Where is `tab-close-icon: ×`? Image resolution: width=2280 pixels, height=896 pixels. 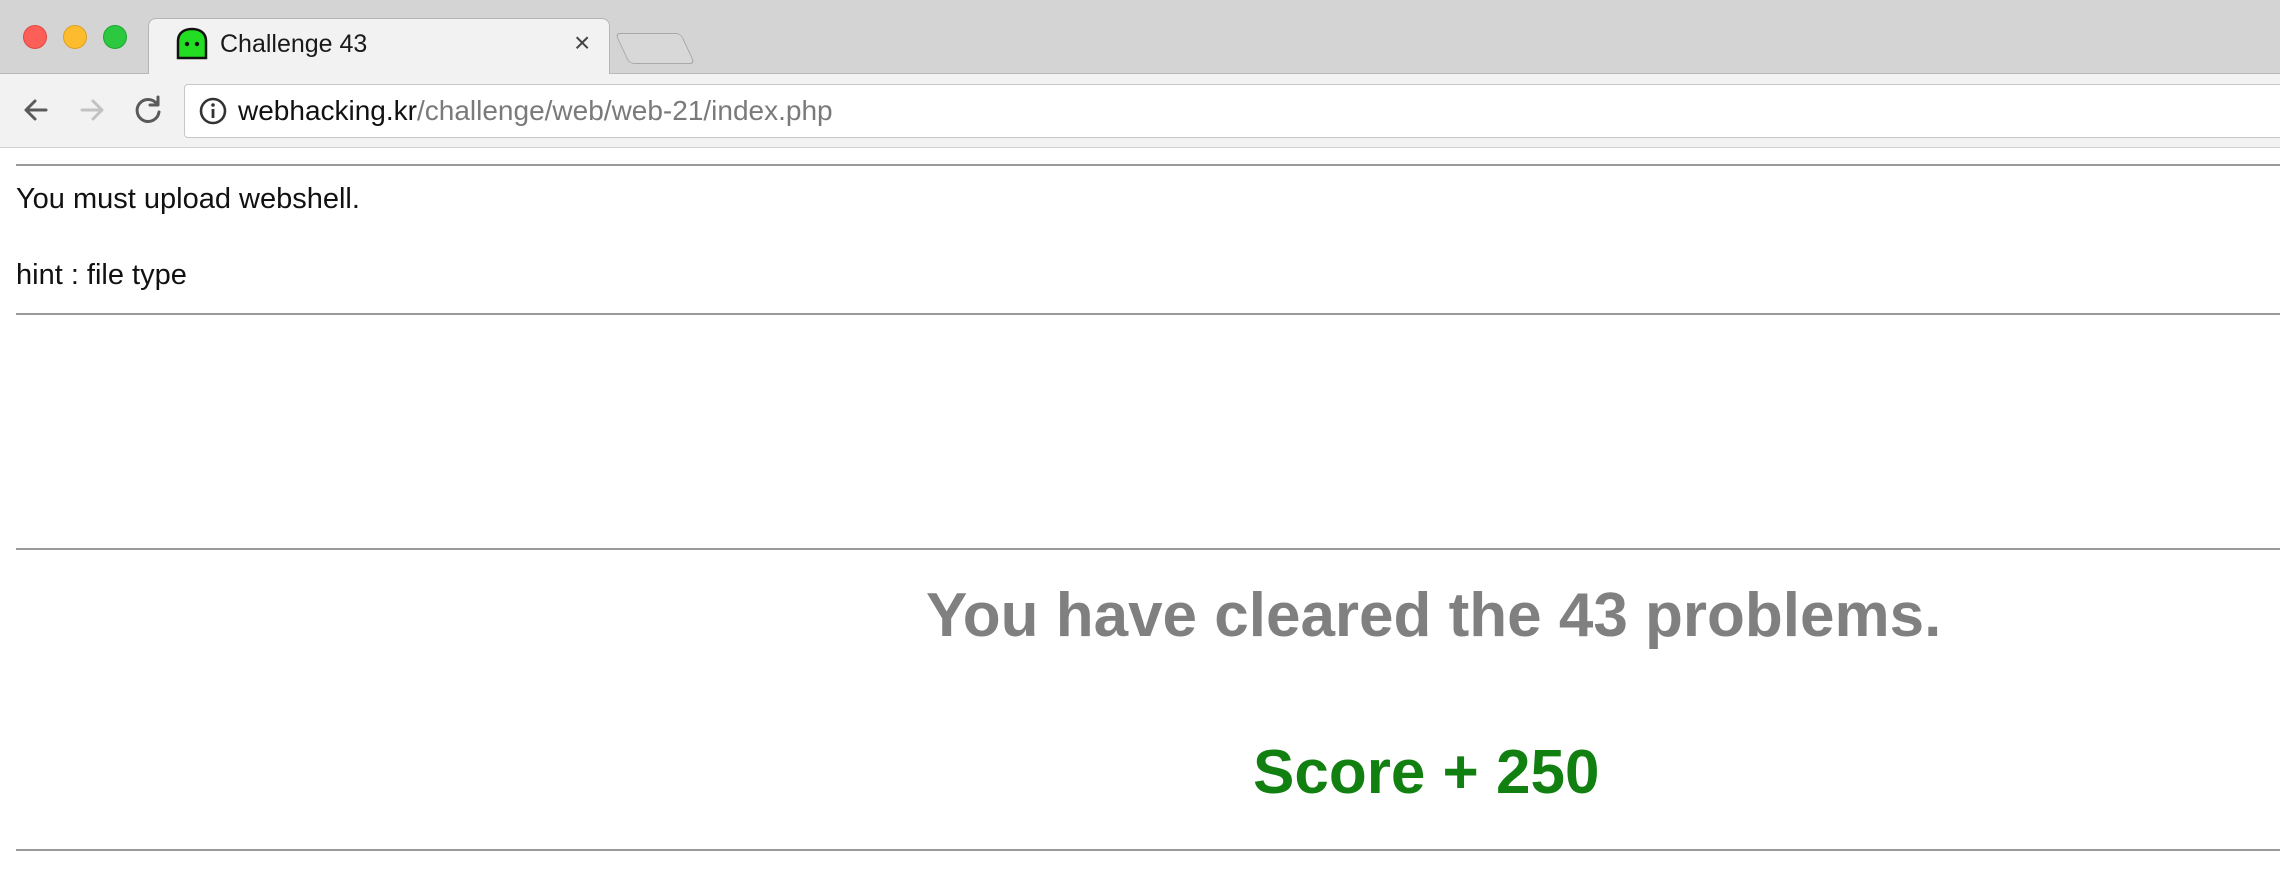 tab-close-icon: × is located at coordinates (582, 43).